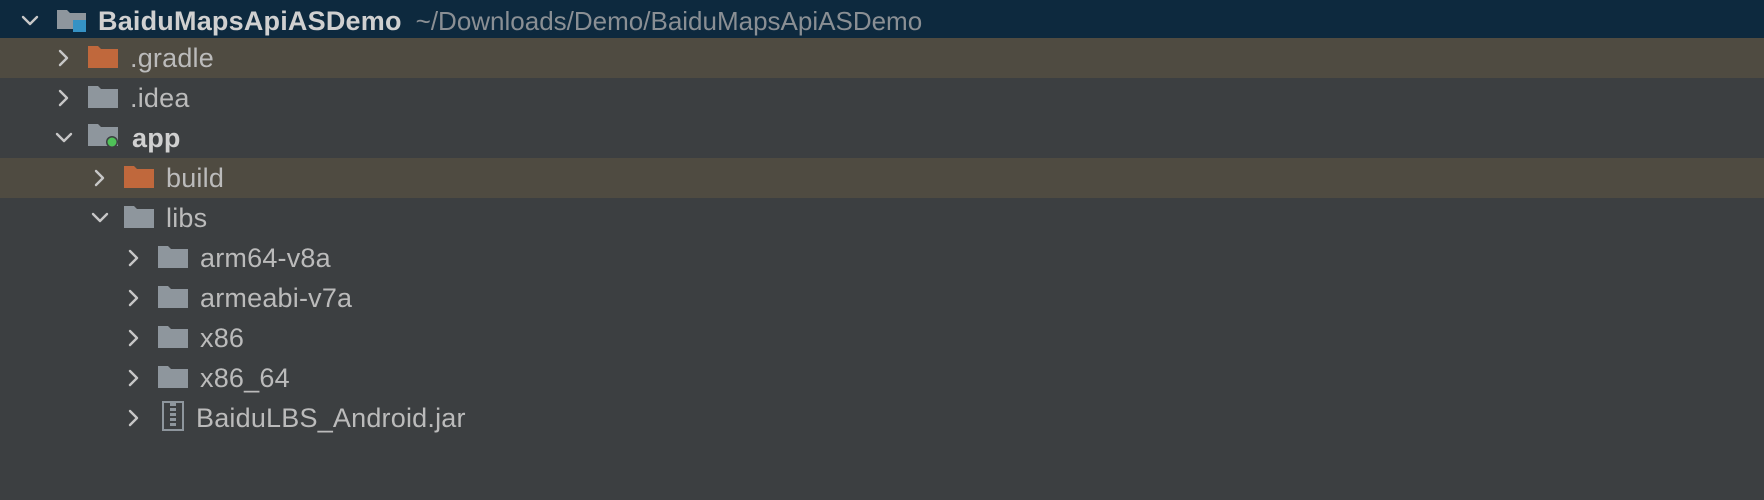  I want to click on tree-item-label: libs, so click(187, 217).